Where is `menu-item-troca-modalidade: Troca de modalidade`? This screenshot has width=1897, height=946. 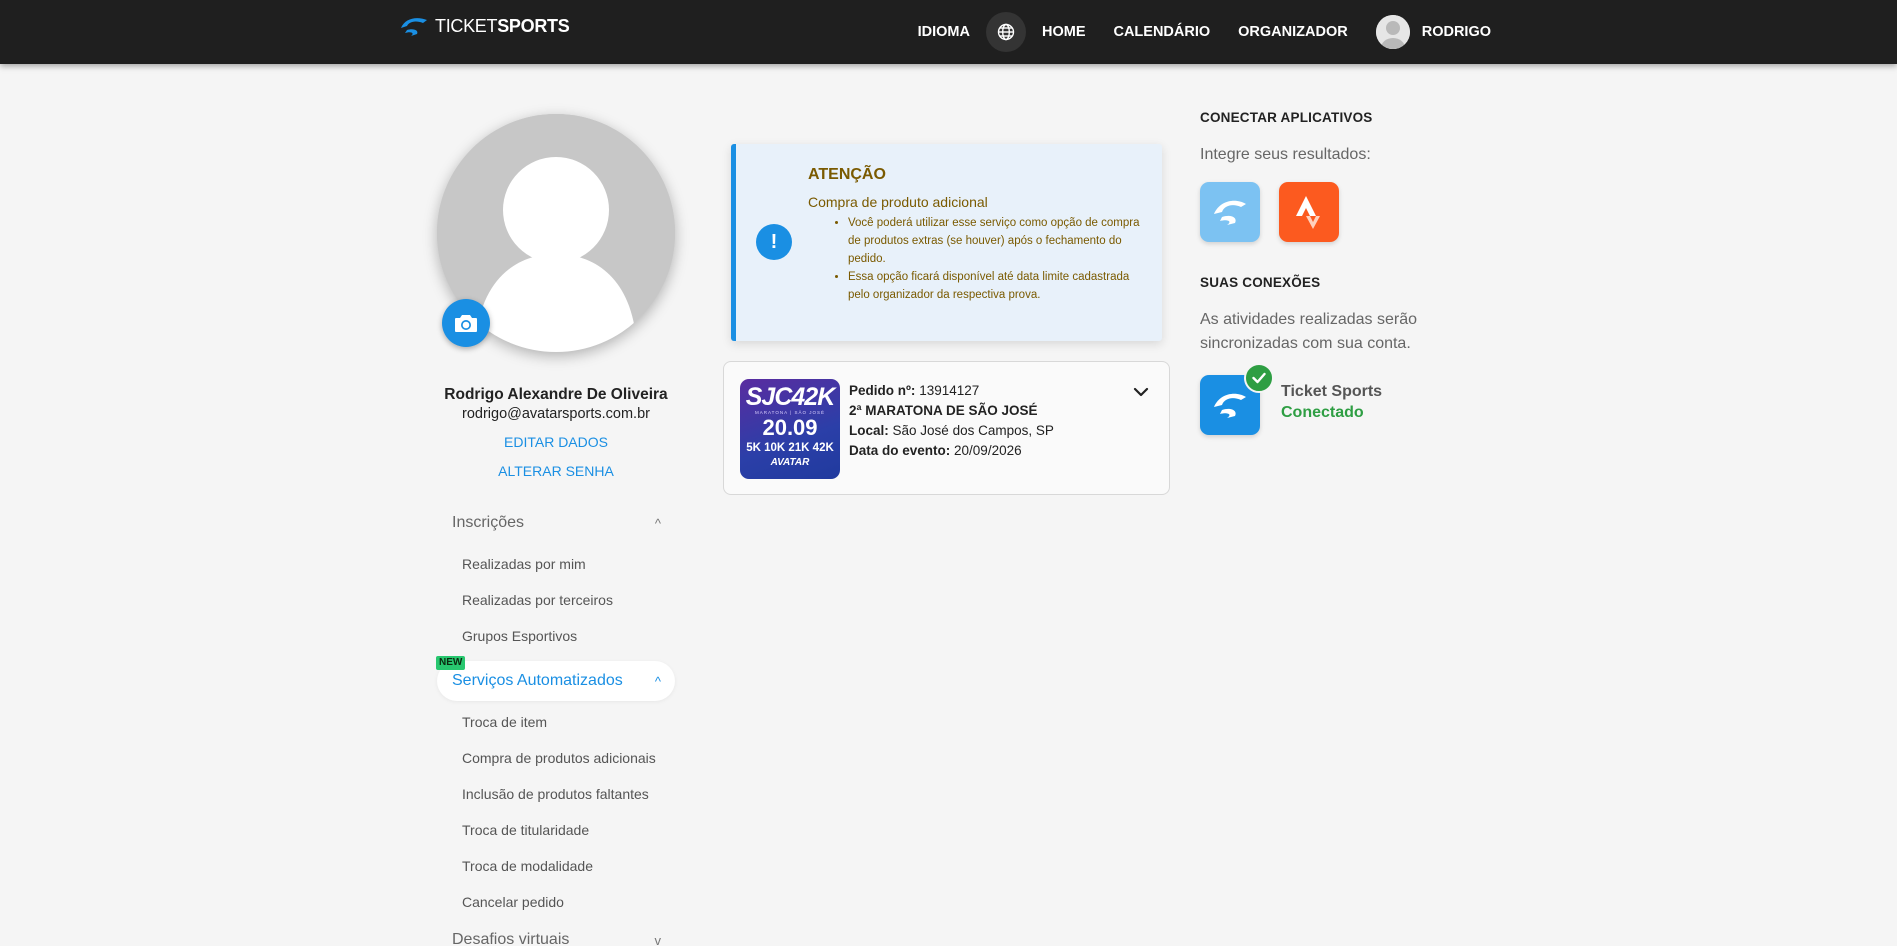
menu-item-troca-modalidade: Troca de modalidade is located at coordinates (527, 866).